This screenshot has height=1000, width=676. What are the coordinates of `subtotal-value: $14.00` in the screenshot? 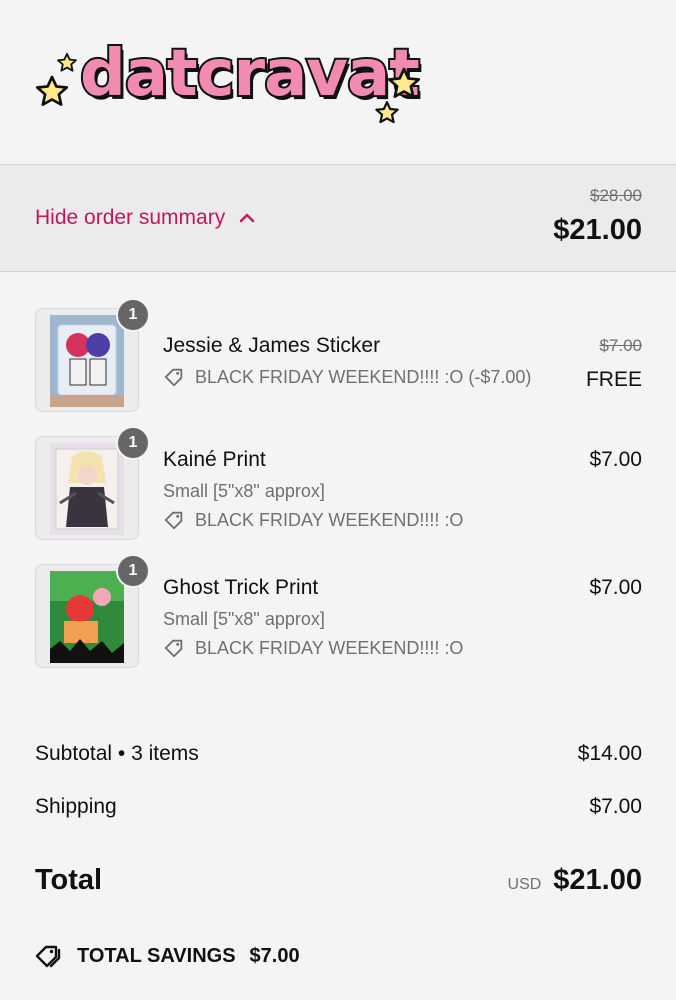 It's located at (609, 753).